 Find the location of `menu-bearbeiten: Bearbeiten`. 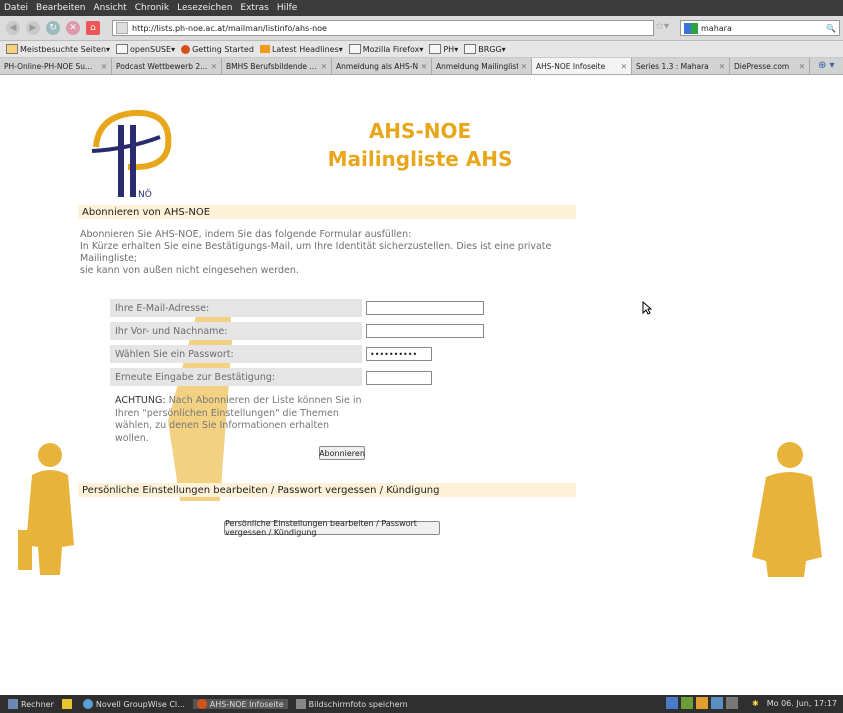

menu-bearbeiten: Bearbeiten is located at coordinates (60, 8).